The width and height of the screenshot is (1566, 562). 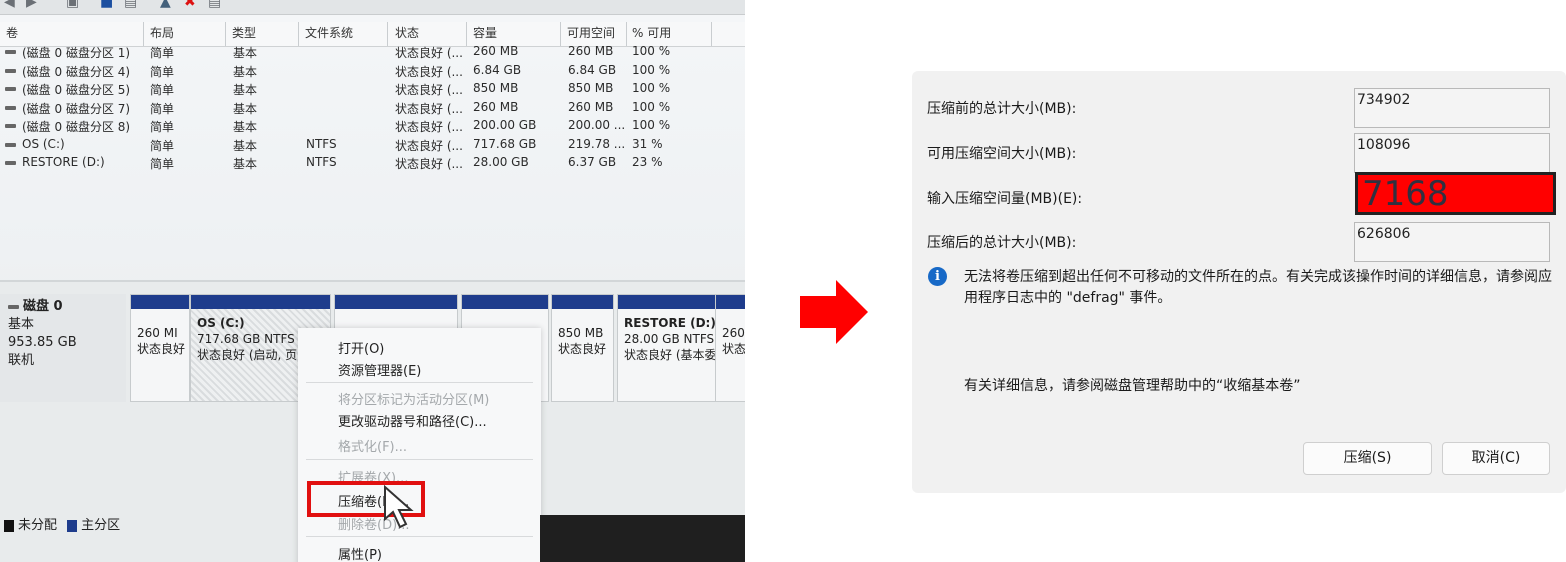 What do you see at coordinates (1452, 153) in the screenshot?
I see `available-field: 108096` at bounding box center [1452, 153].